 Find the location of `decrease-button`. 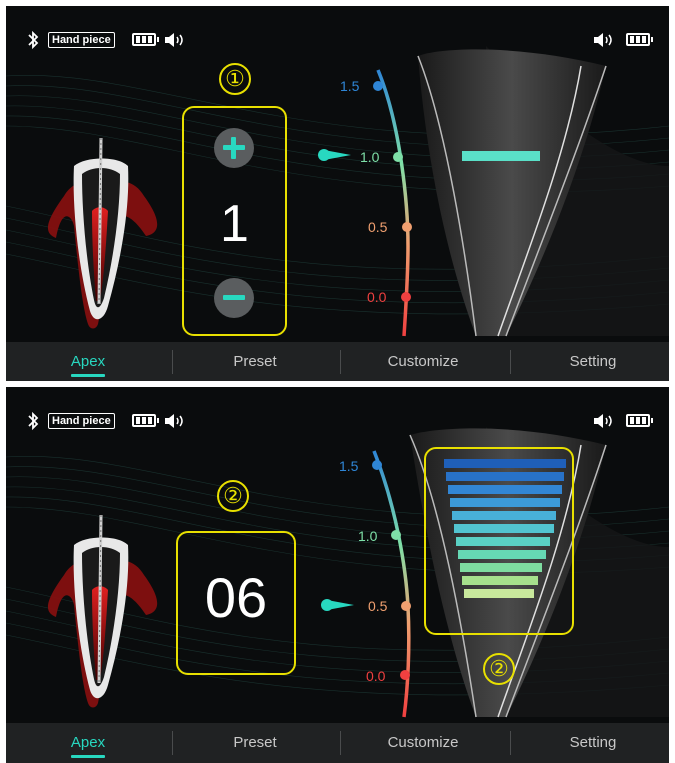

decrease-button is located at coordinates (234, 298).